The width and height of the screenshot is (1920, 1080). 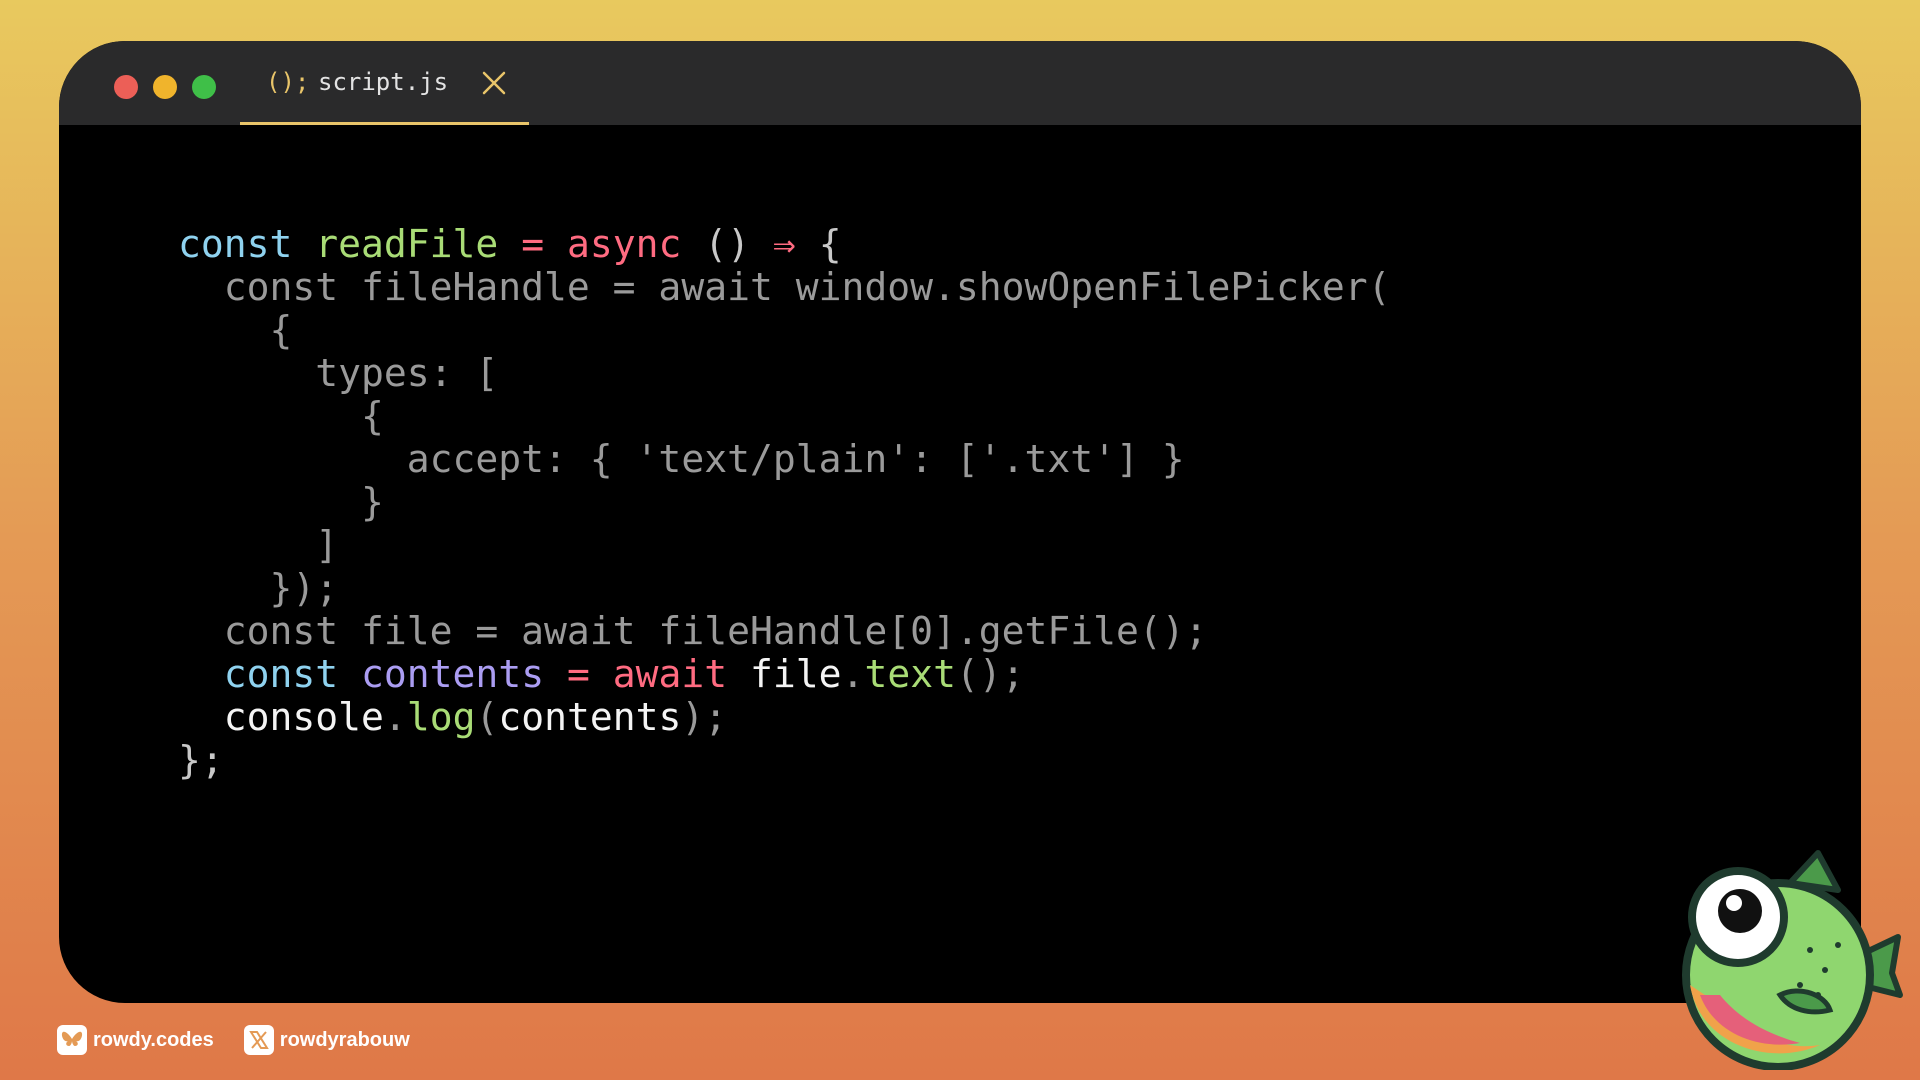 I want to click on minimize-window-button, so click(x=165, y=87).